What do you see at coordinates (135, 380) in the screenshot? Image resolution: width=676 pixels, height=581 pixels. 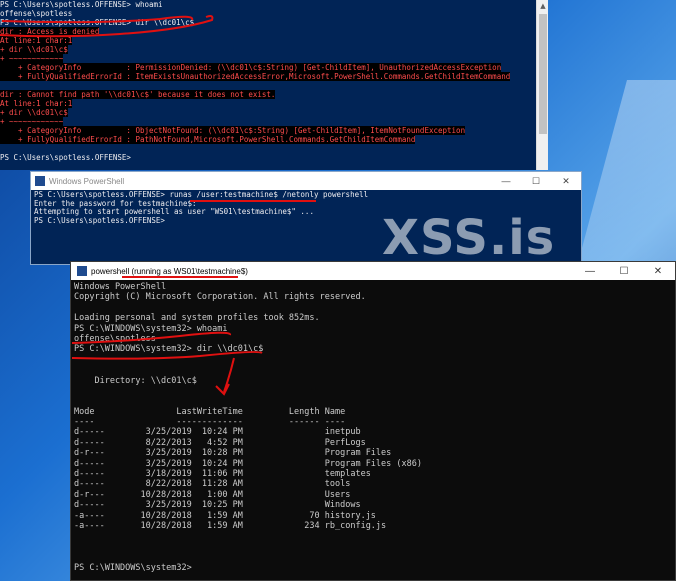 I see `console-line: Directory: \\dc01\c$` at bounding box center [135, 380].